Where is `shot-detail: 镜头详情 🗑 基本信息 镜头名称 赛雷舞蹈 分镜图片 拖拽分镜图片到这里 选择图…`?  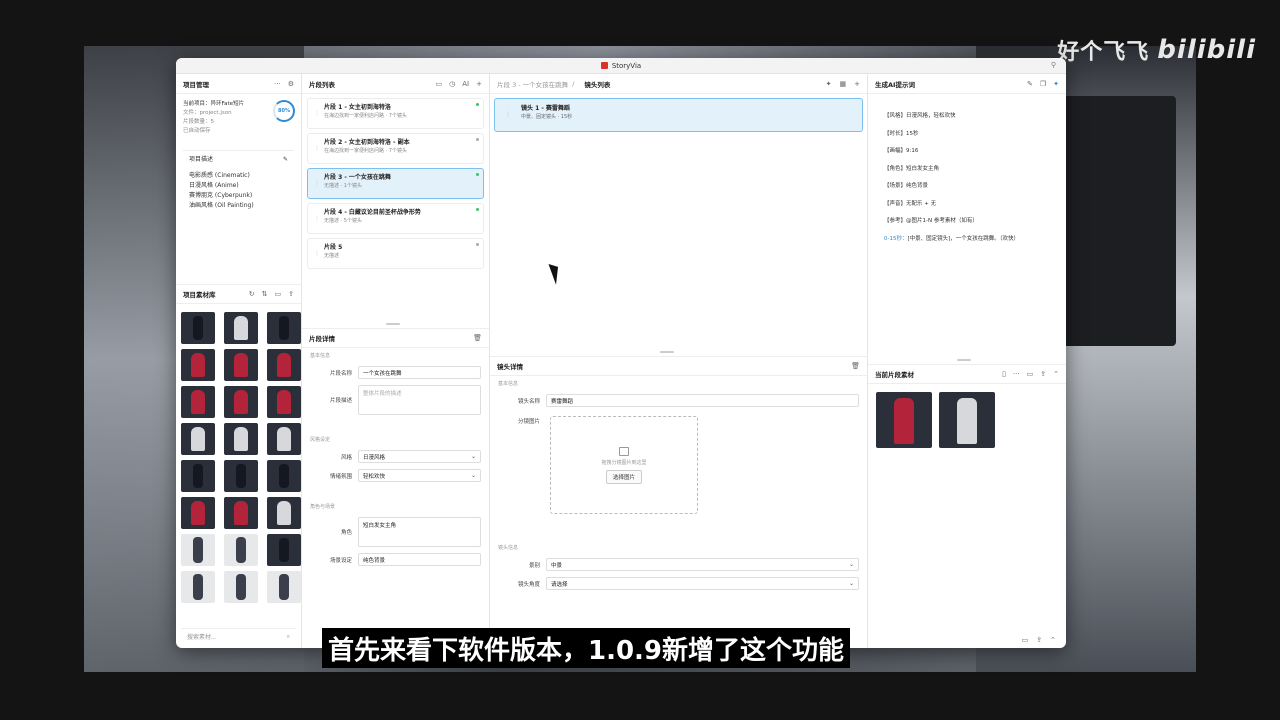
shot-detail: 镜头详情 🗑 基本信息 镜头名称 赛雷舞蹈 分镜图片 拖拽分镜图片到这里 选择图… is located at coordinates (678, 474).